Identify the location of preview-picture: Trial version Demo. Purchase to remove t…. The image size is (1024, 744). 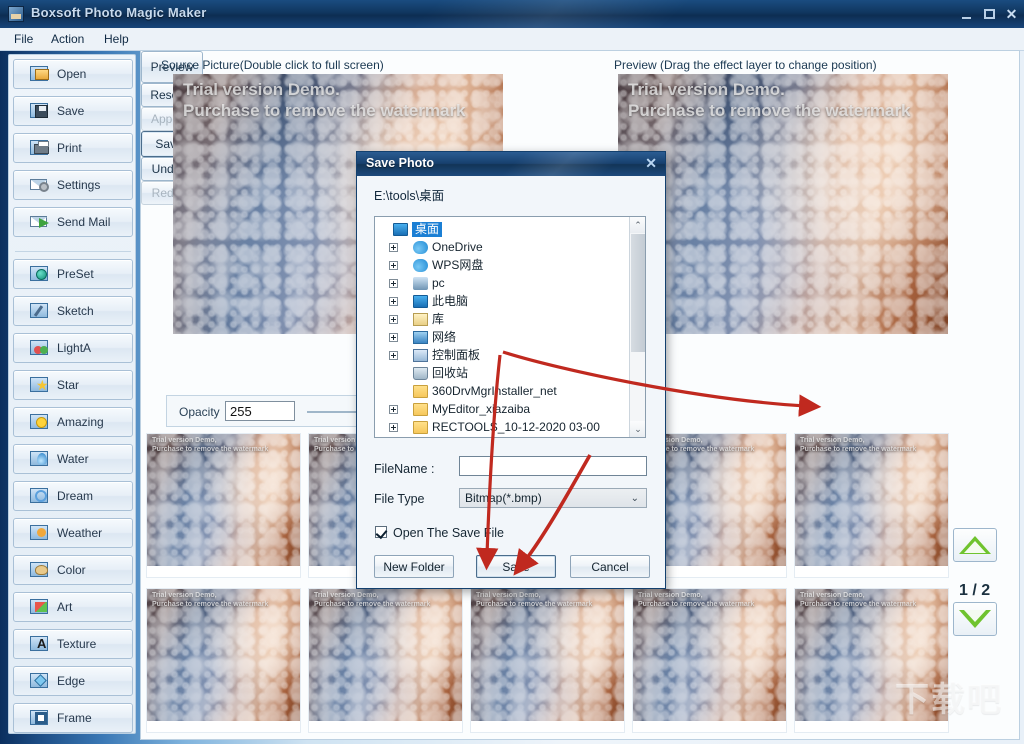
(783, 204).